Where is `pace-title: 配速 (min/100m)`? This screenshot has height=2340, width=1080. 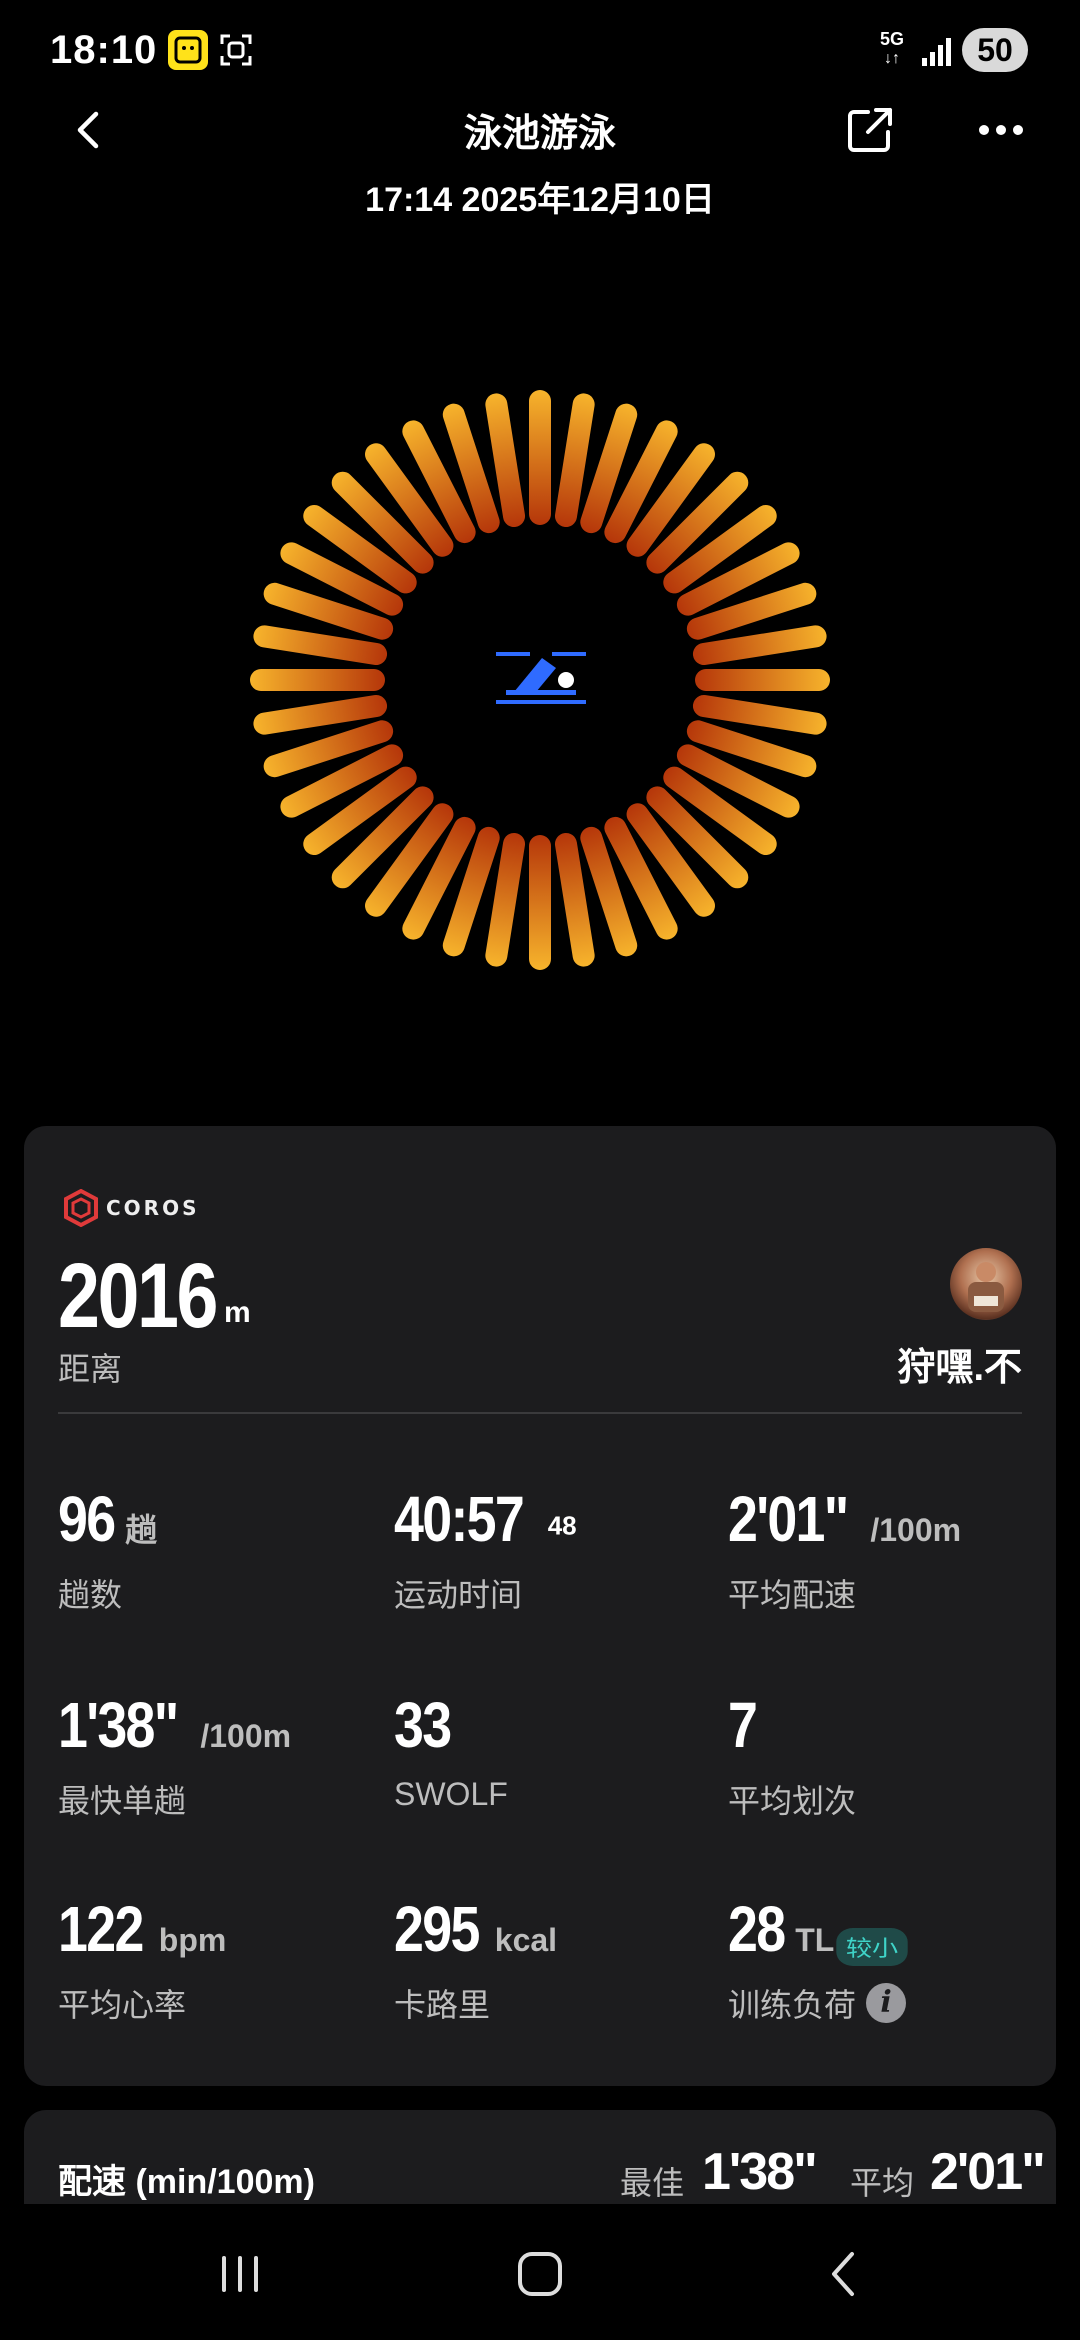
pace-title: 配速 (min/100m) is located at coordinates (186, 2182).